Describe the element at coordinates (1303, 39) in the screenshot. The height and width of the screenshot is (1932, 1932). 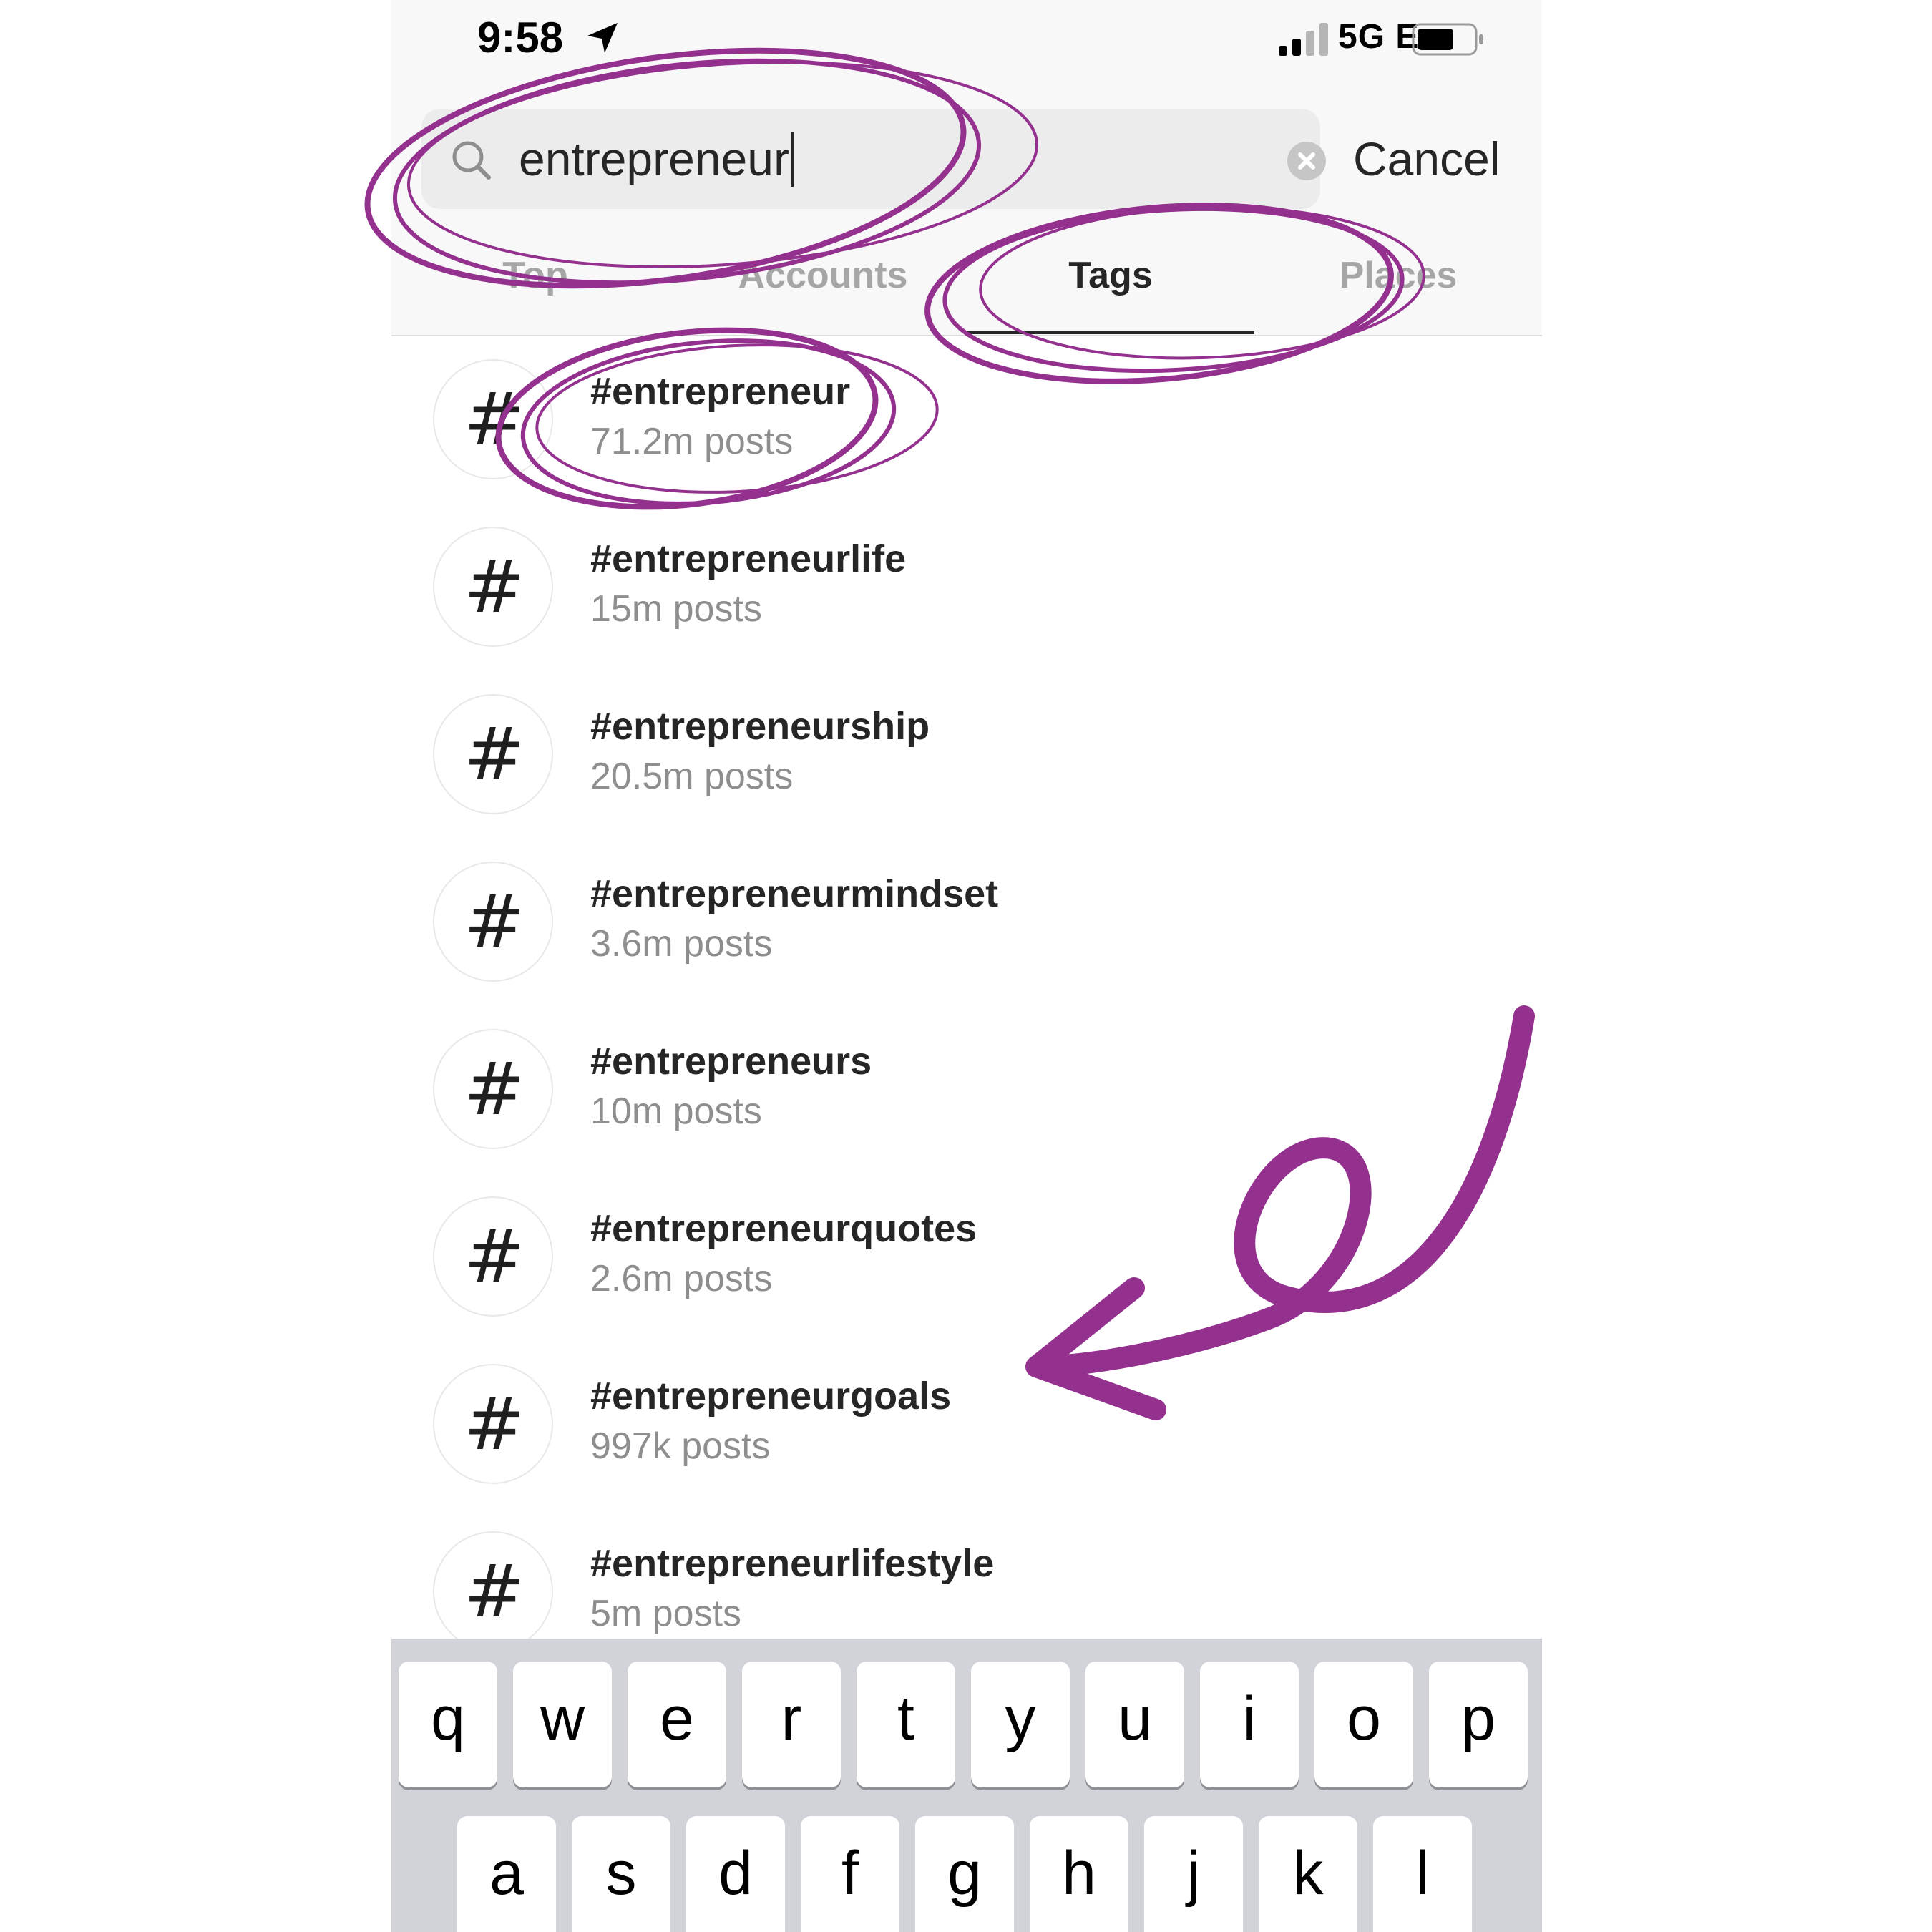
I see `signal-icon` at that location.